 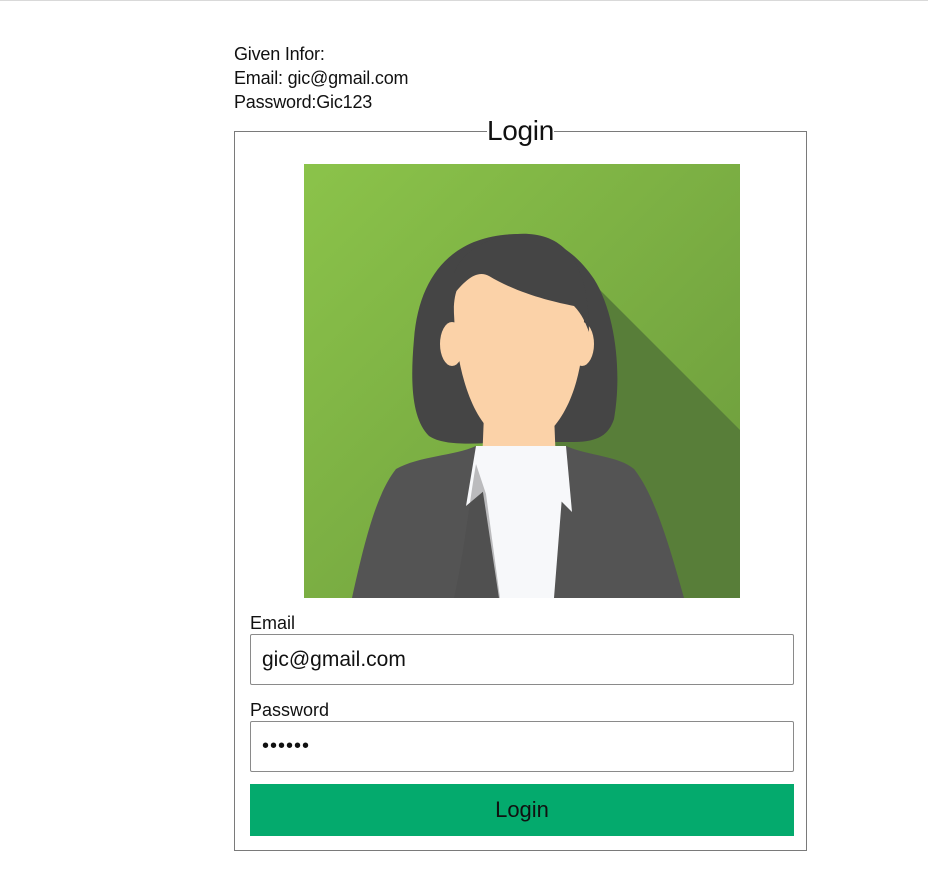 What do you see at coordinates (522, 659) in the screenshot?
I see `email-field` at bounding box center [522, 659].